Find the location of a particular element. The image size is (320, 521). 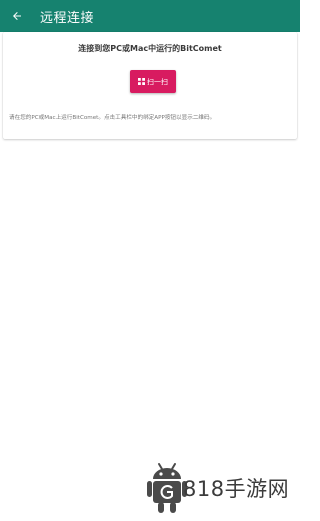

arrow-left-icon is located at coordinates (17, 16).